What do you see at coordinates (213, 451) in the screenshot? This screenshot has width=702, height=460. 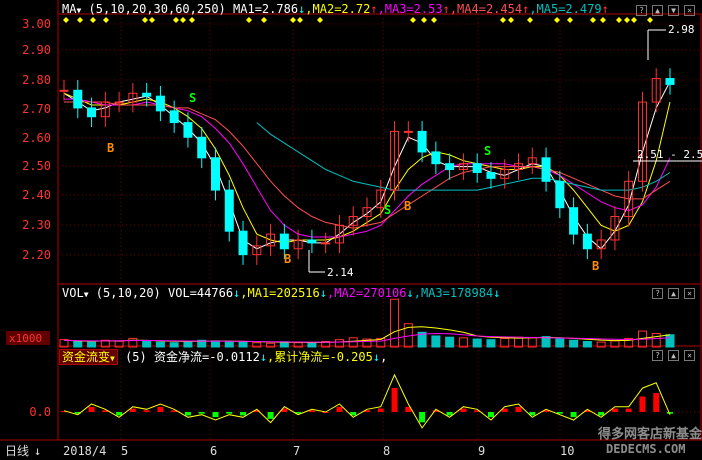 I see `month-label: 6` at bounding box center [213, 451].